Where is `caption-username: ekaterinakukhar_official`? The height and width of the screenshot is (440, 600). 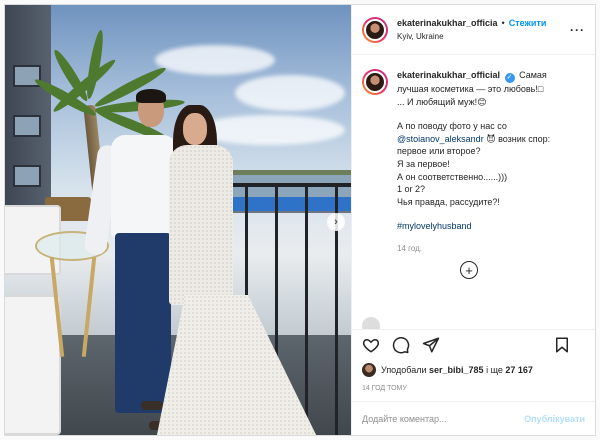
caption-username: ekaterinakukhar_official is located at coordinates (448, 75).